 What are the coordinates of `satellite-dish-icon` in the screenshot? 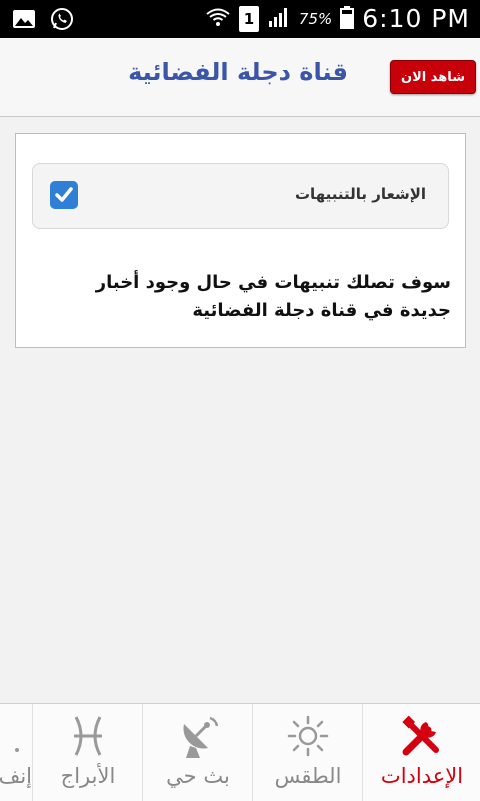 It's located at (198, 737).